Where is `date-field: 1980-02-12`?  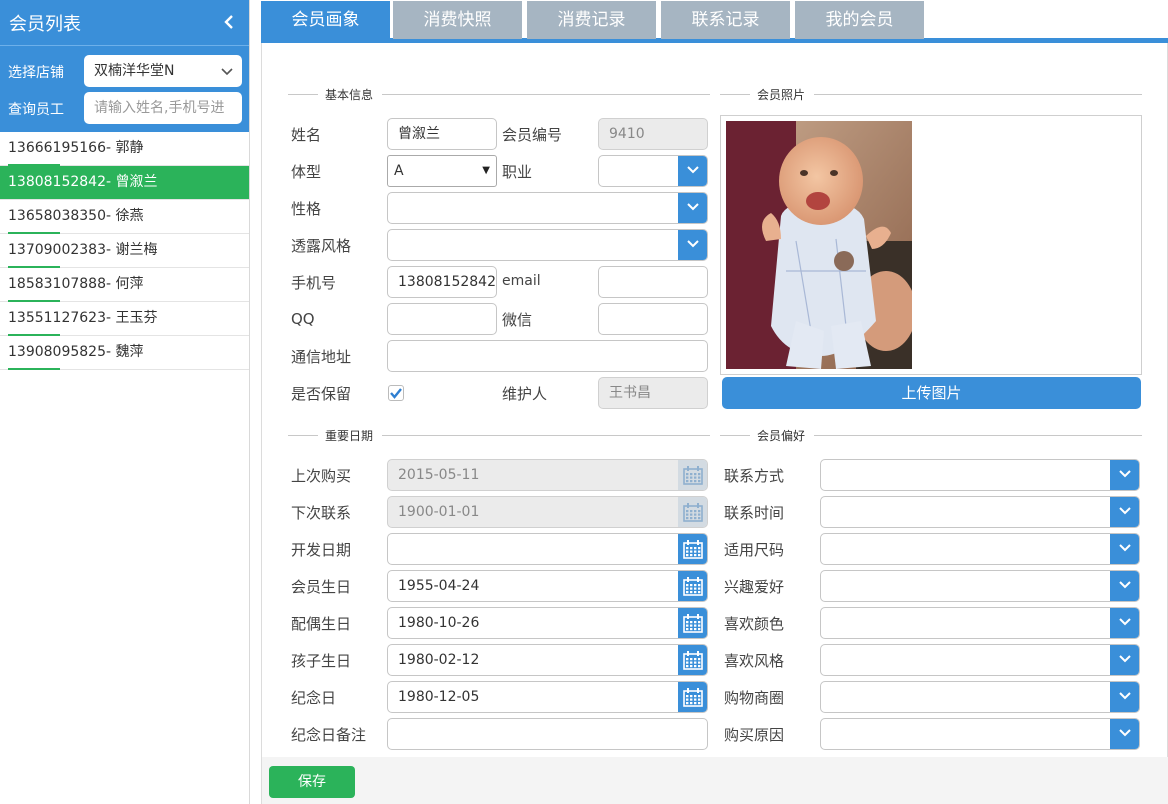
date-field: 1980-02-12 is located at coordinates (547, 660).